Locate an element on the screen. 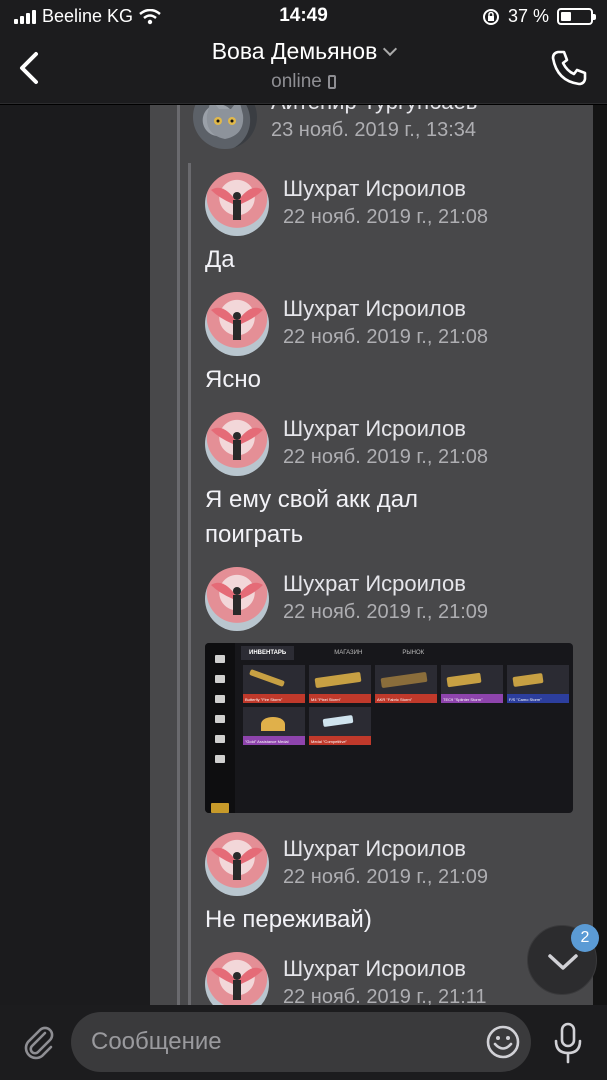 This screenshot has width=607, height=1080. paperclip-icon is located at coordinates (38, 1041).